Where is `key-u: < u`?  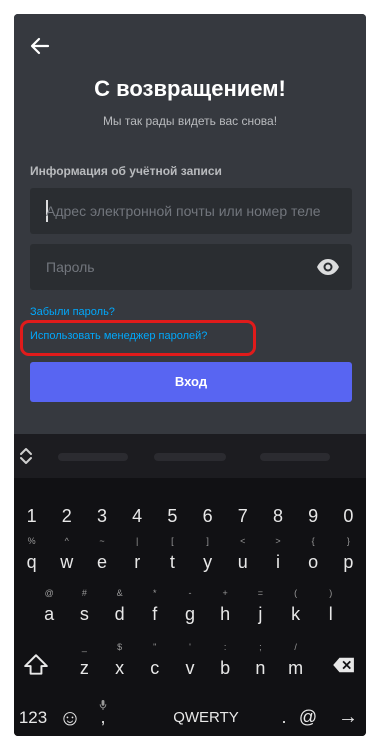 key-u: < u is located at coordinates (242, 559).